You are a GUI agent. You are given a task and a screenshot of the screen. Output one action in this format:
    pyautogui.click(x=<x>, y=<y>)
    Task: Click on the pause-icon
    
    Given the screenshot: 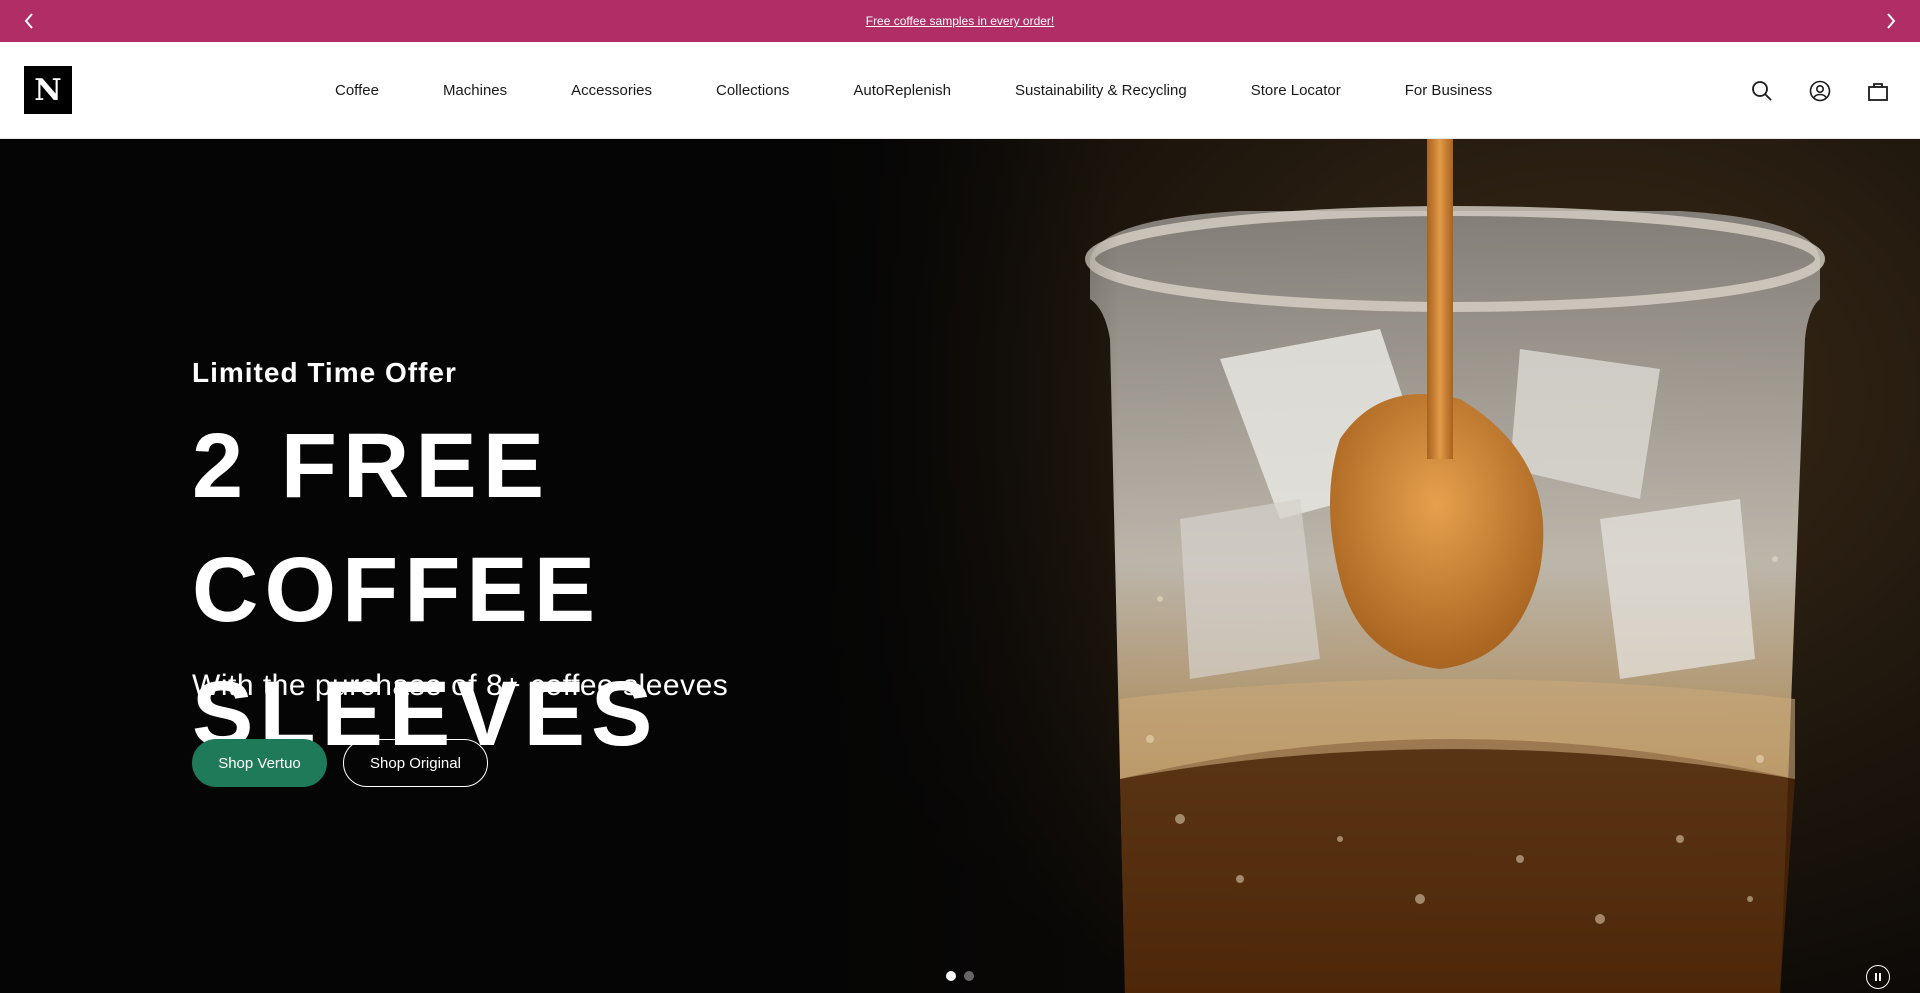 What is the action you would take?
    pyautogui.click(x=1876, y=977)
    